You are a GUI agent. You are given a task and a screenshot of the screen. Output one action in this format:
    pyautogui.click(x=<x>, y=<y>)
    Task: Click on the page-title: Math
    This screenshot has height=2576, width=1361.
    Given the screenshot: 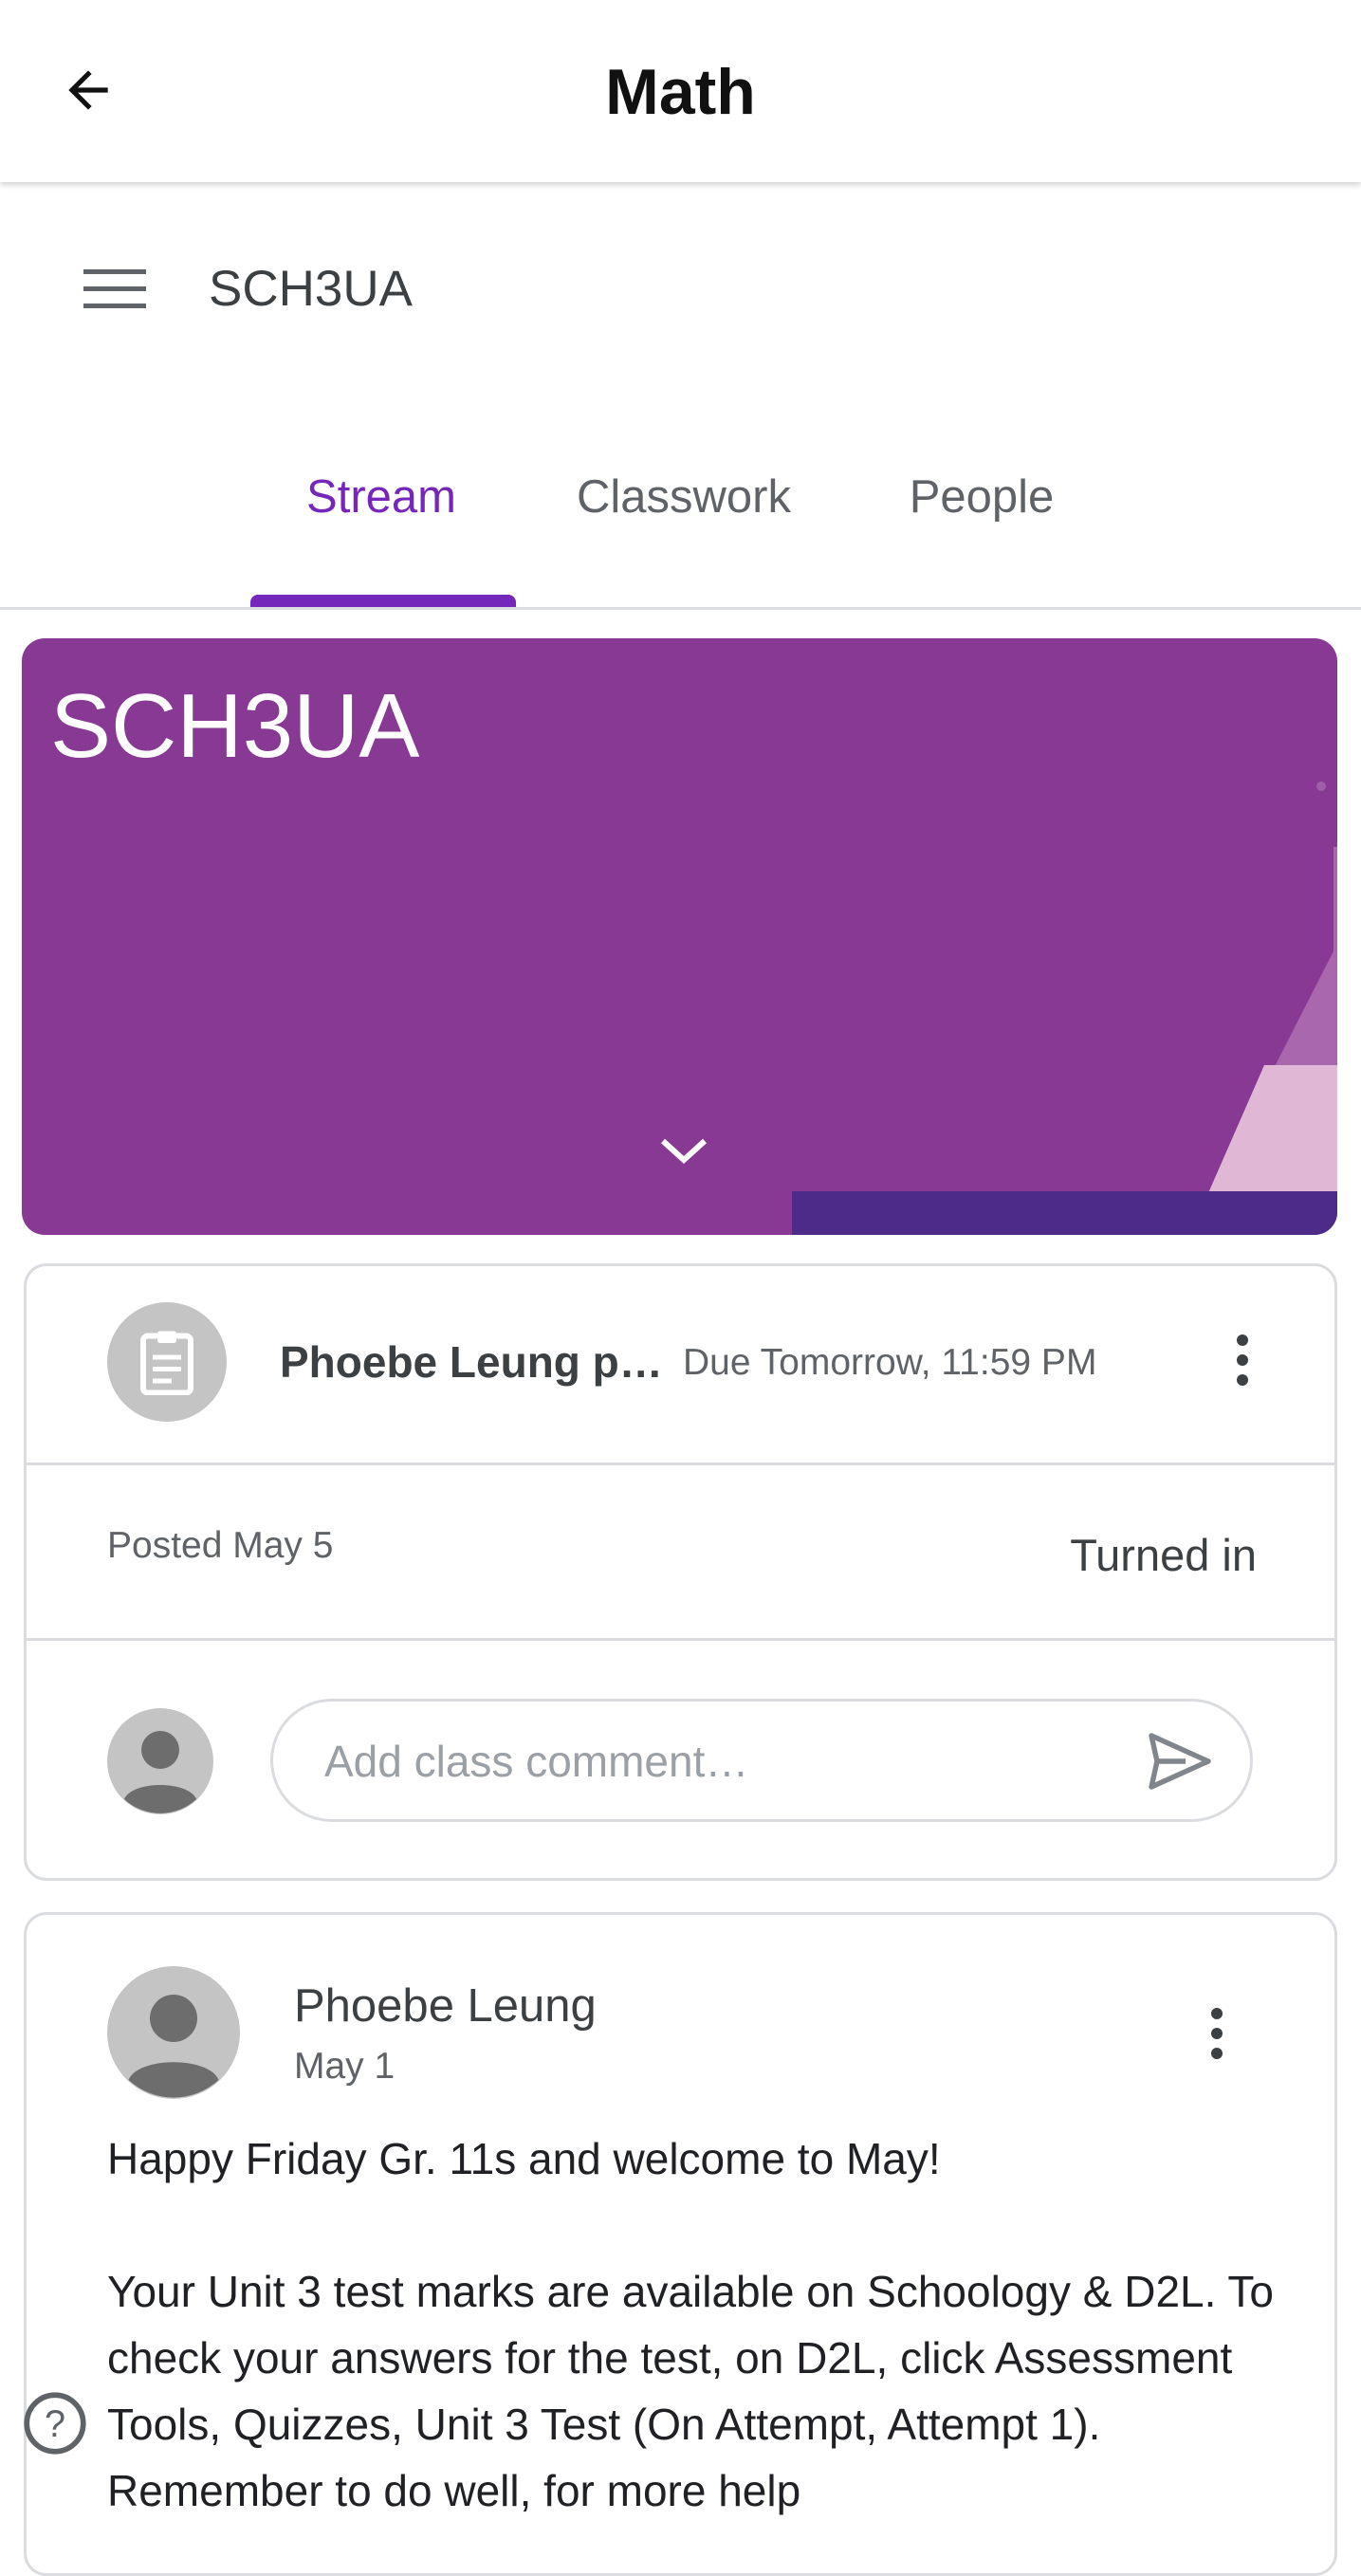 What is the action you would take?
    pyautogui.click(x=681, y=92)
    